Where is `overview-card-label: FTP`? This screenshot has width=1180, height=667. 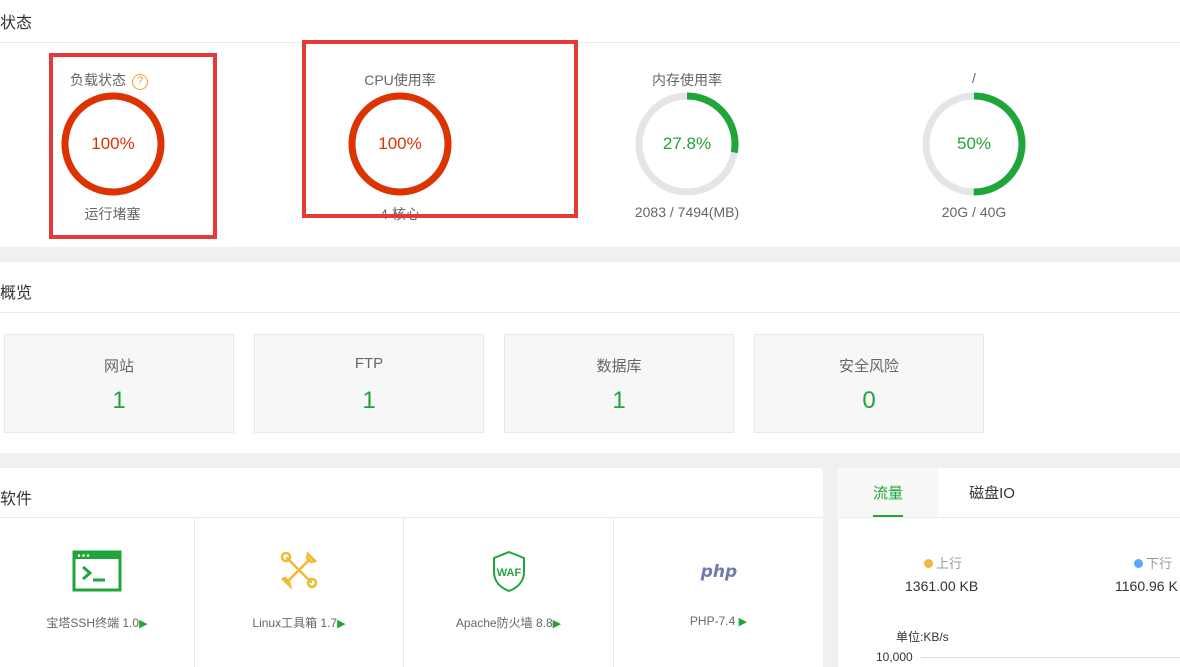 overview-card-label: FTP is located at coordinates (369, 363).